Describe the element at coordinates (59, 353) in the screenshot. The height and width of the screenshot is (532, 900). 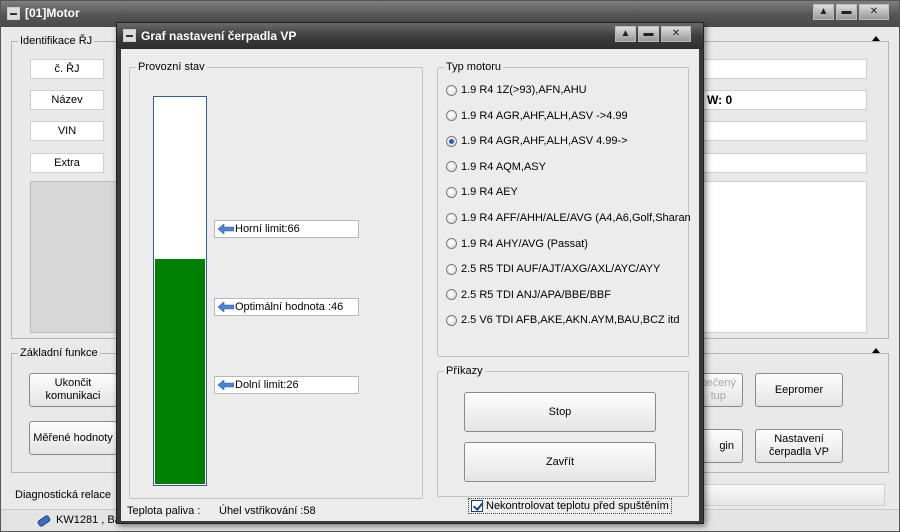
I see `basic-functions-legend: Základní funkce` at that location.